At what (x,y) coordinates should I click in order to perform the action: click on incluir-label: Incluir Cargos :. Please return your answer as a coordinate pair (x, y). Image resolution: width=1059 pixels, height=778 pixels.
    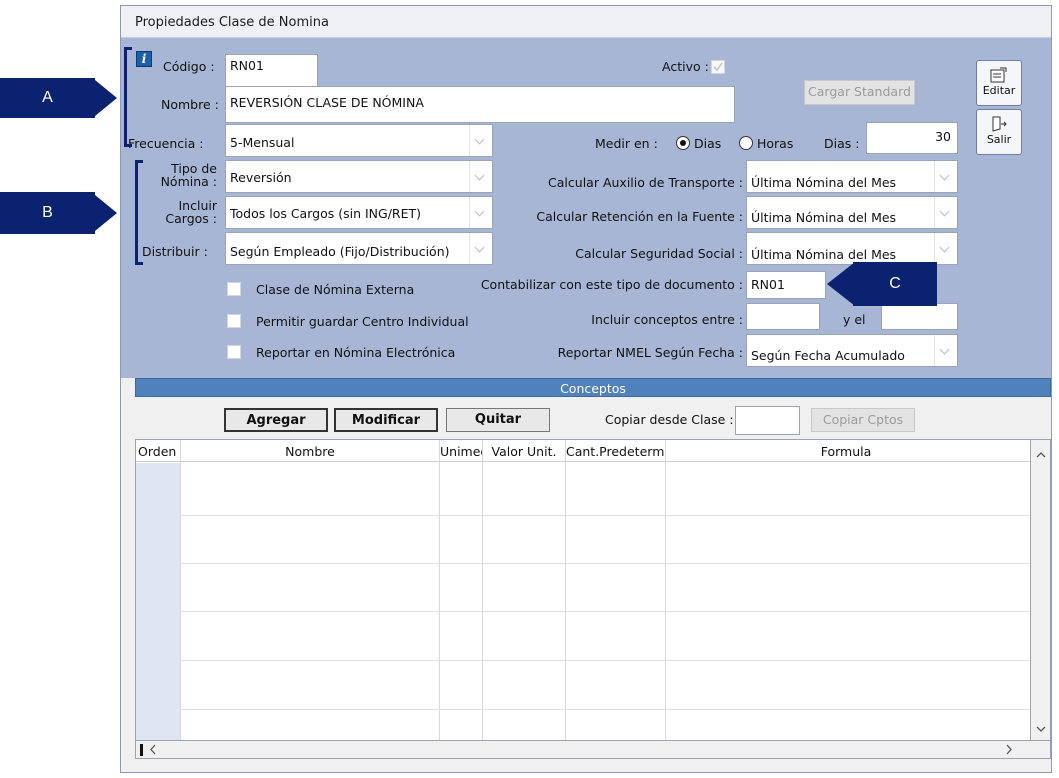
    Looking at the image, I should click on (179, 212).